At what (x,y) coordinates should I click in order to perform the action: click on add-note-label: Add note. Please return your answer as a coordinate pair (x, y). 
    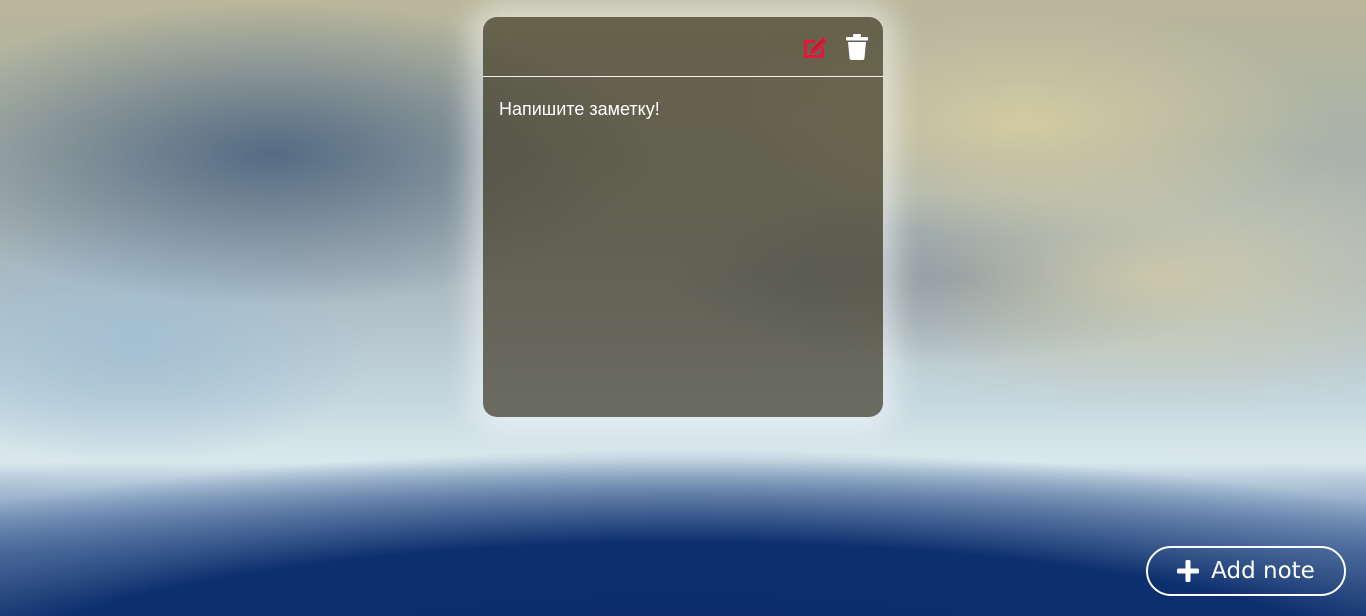
    Looking at the image, I should click on (1263, 571).